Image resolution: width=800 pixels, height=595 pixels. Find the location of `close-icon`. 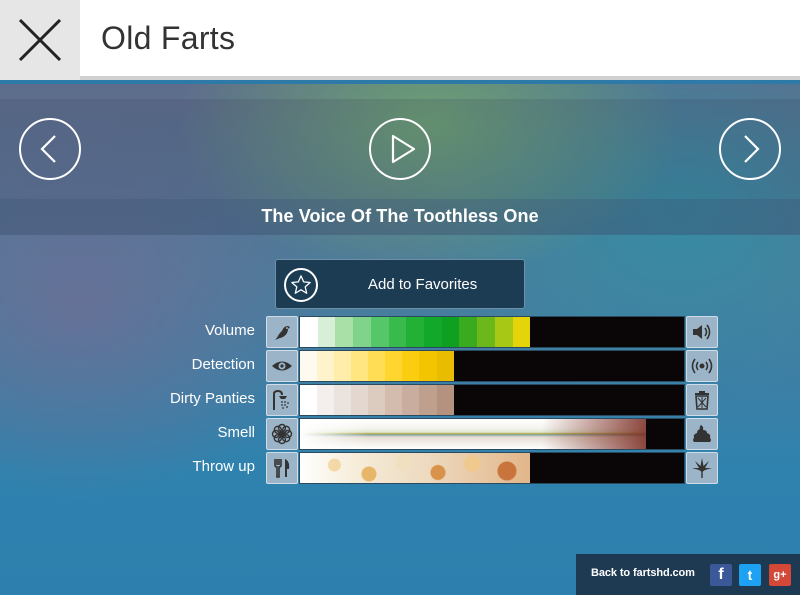

close-icon is located at coordinates (40, 40).